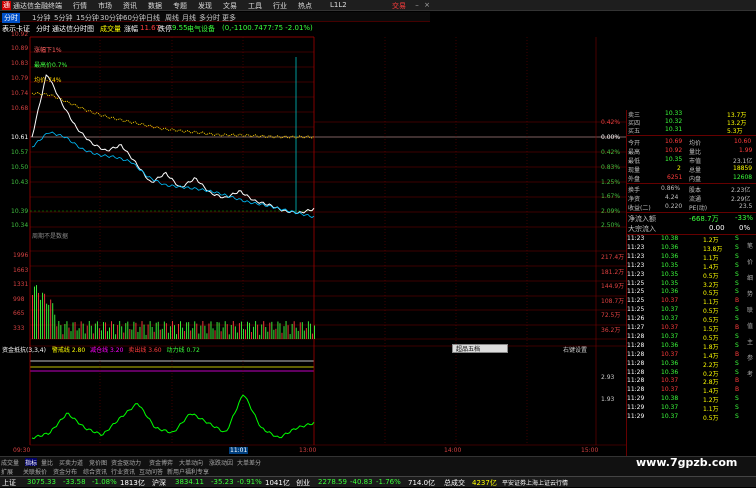 This screenshot has height=488, width=756. What do you see at coordinates (750, 261) in the screenshot?
I see `side-tab: 价` at bounding box center [750, 261].